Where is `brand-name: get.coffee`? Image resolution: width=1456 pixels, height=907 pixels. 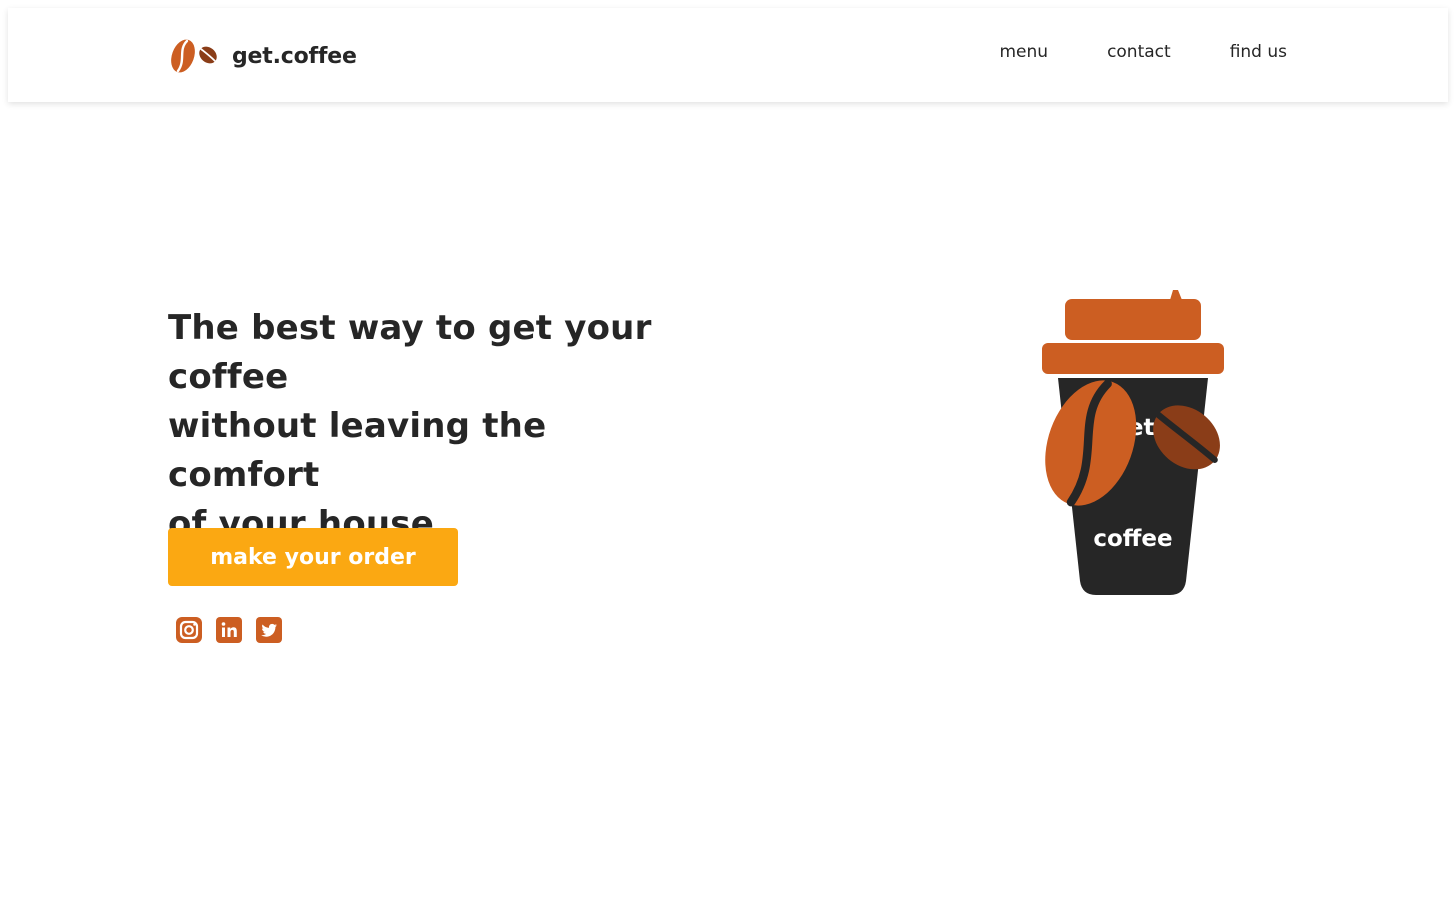
brand-name: get.coffee is located at coordinates (294, 56).